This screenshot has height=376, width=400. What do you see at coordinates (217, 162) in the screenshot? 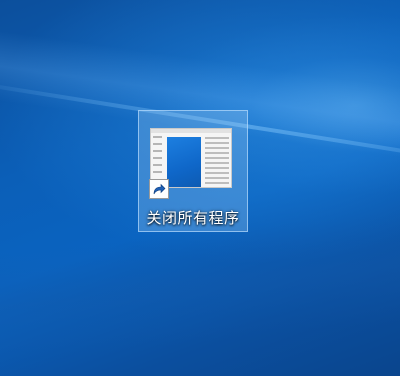
I see `thumbnail-text-lines` at bounding box center [217, 162].